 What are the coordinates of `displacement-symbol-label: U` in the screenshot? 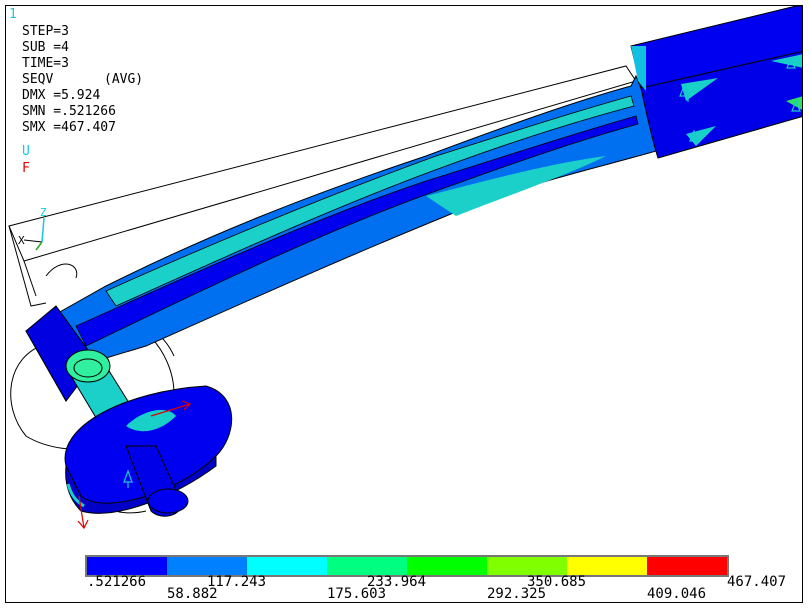 It's located at (26, 151).